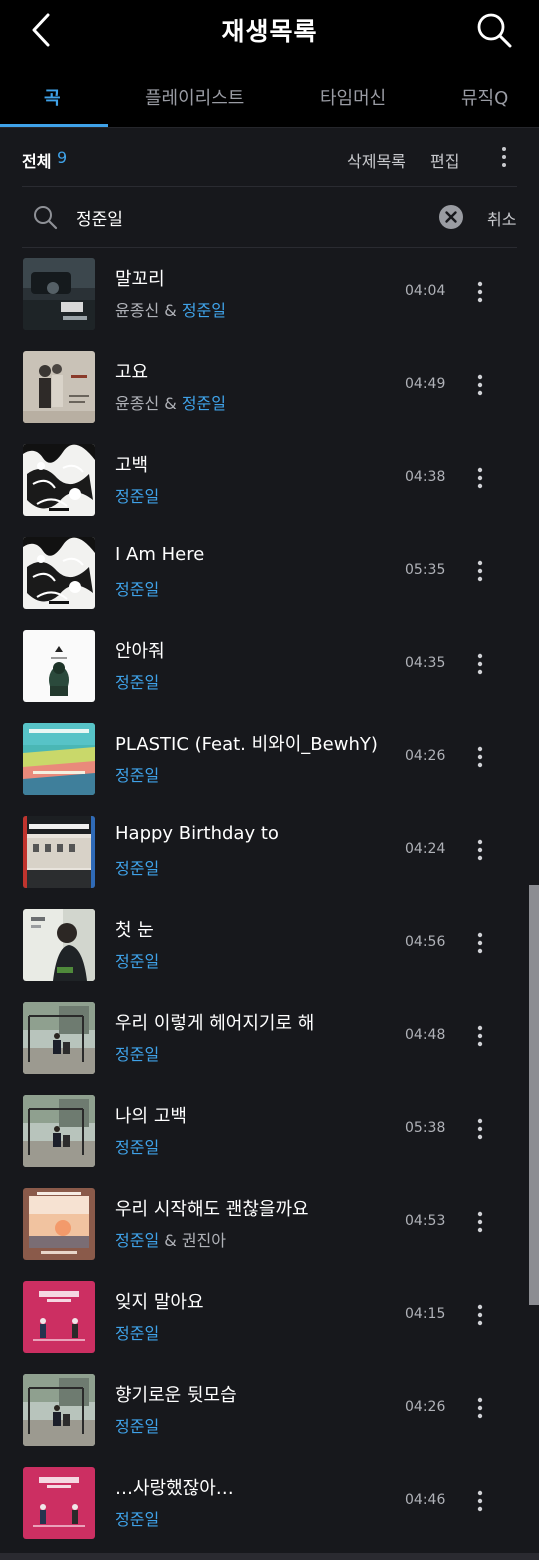 The height and width of the screenshot is (1560, 539). I want to click on cancel-search-button: 취소, so click(501, 218).